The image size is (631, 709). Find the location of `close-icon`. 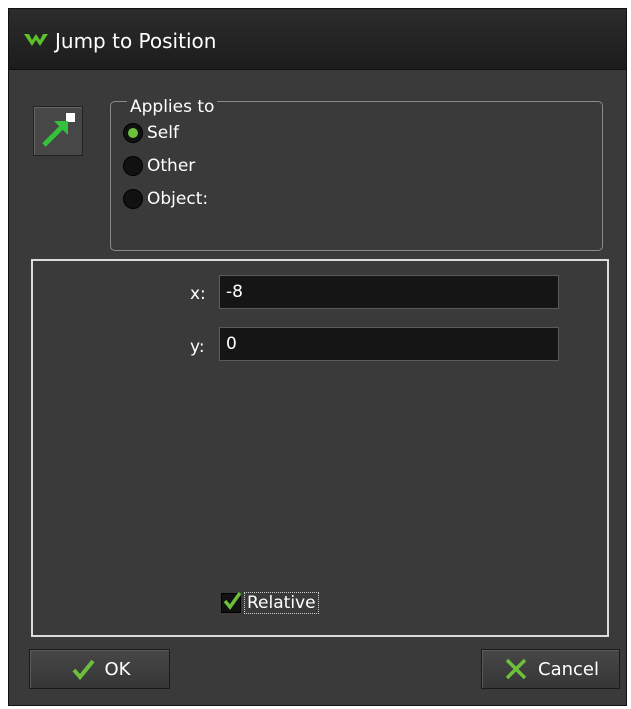

close-icon is located at coordinates (516, 669).